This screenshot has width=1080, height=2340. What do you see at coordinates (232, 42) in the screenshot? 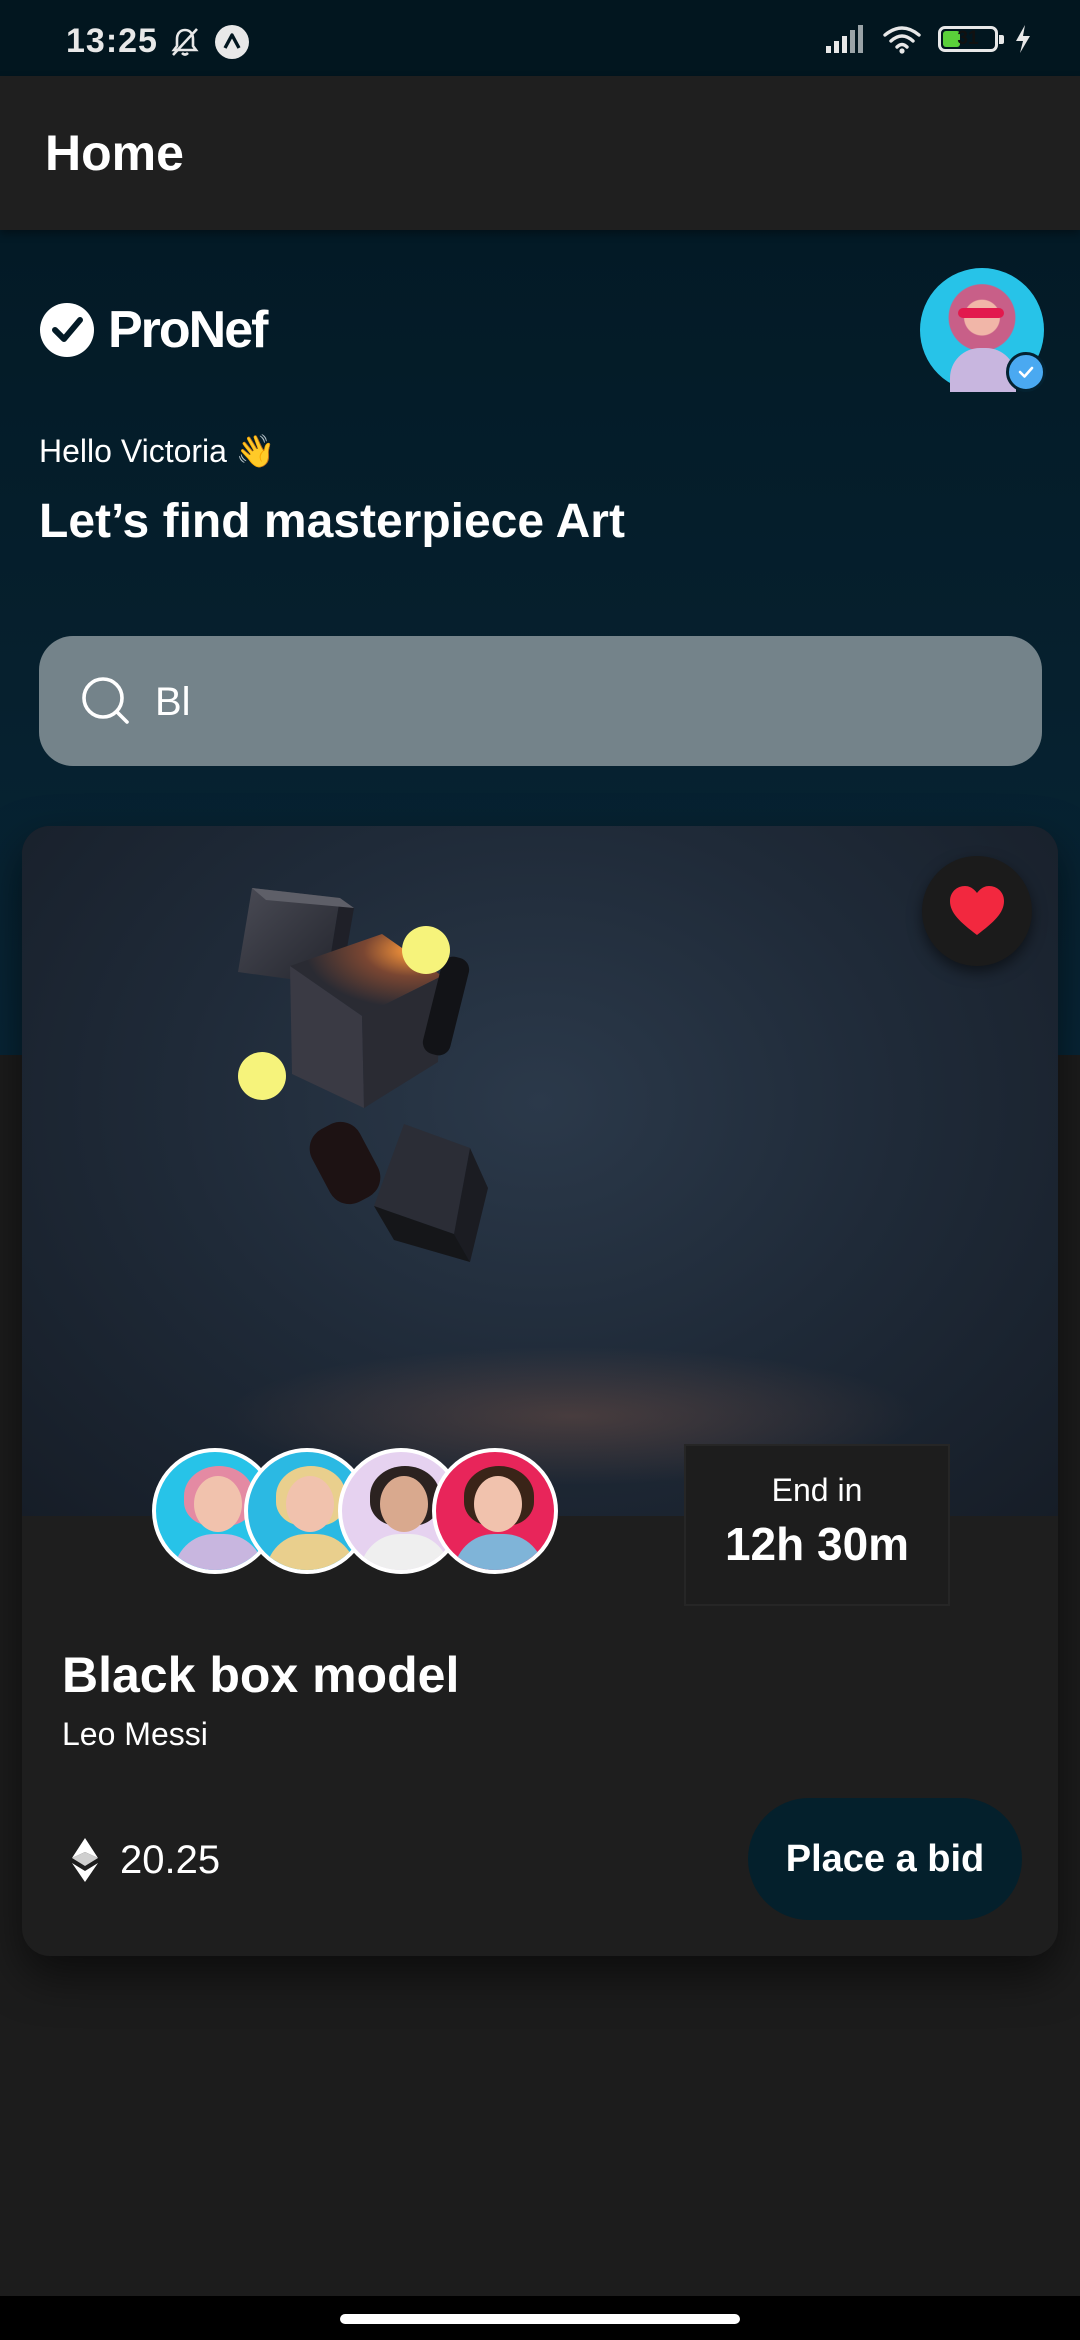
I see `nav-circle-icon` at bounding box center [232, 42].